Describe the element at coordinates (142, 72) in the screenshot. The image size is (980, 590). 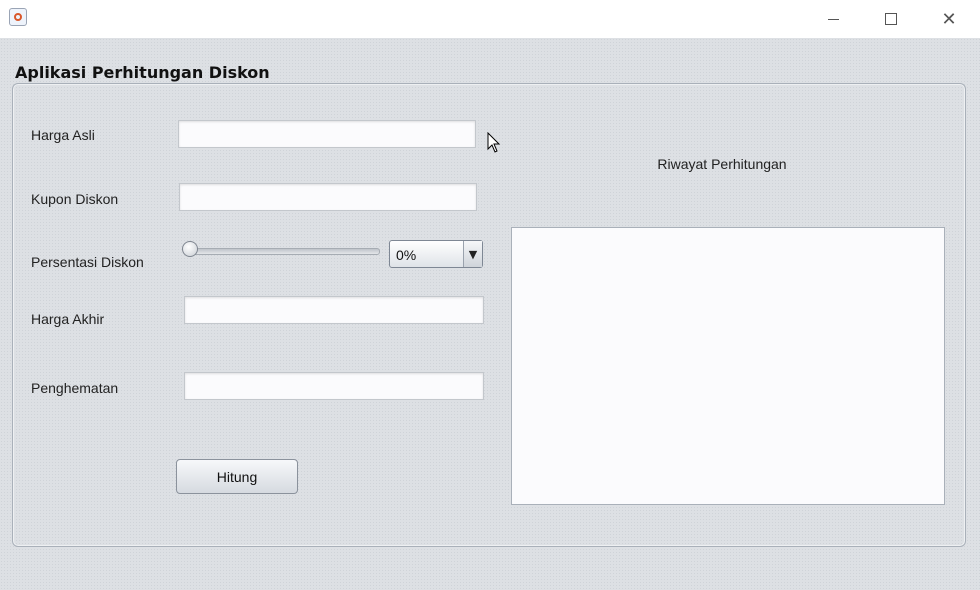
I see `panel-title: Aplikasi Perhitungan Diskon` at that location.